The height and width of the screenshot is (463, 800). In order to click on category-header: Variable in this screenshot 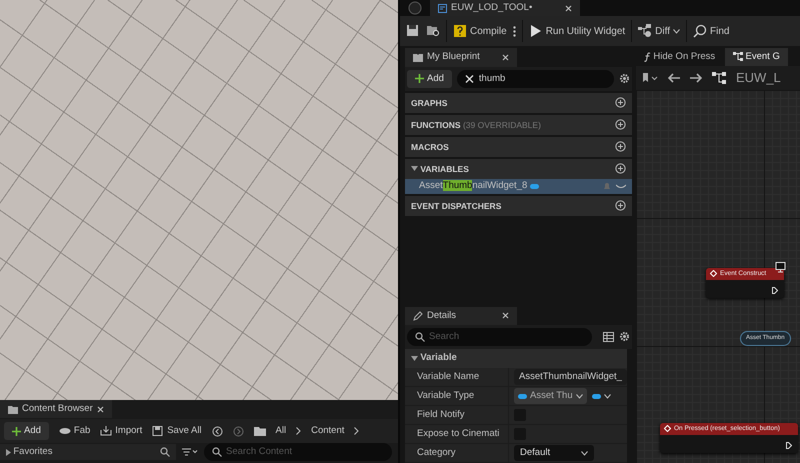, I will do `click(438, 358)`.